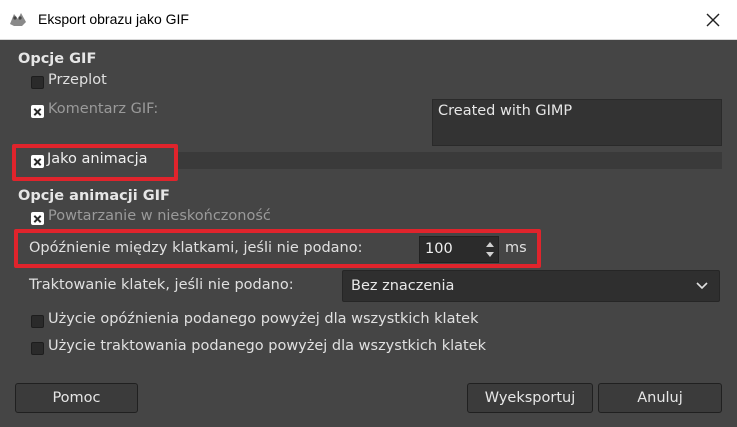  Describe the element at coordinates (490, 254) in the screenshot. I see `spin-down-icon` at that location.